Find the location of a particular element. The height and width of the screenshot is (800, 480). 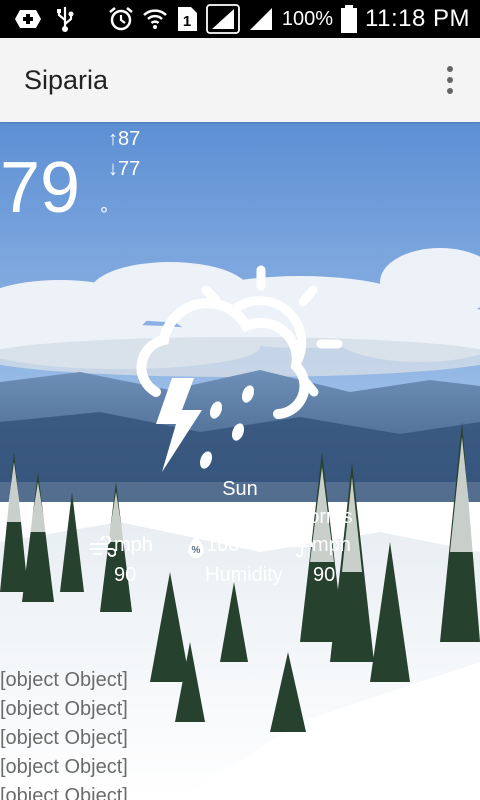

svg-text: 1 is located at coordinates (187, 21).